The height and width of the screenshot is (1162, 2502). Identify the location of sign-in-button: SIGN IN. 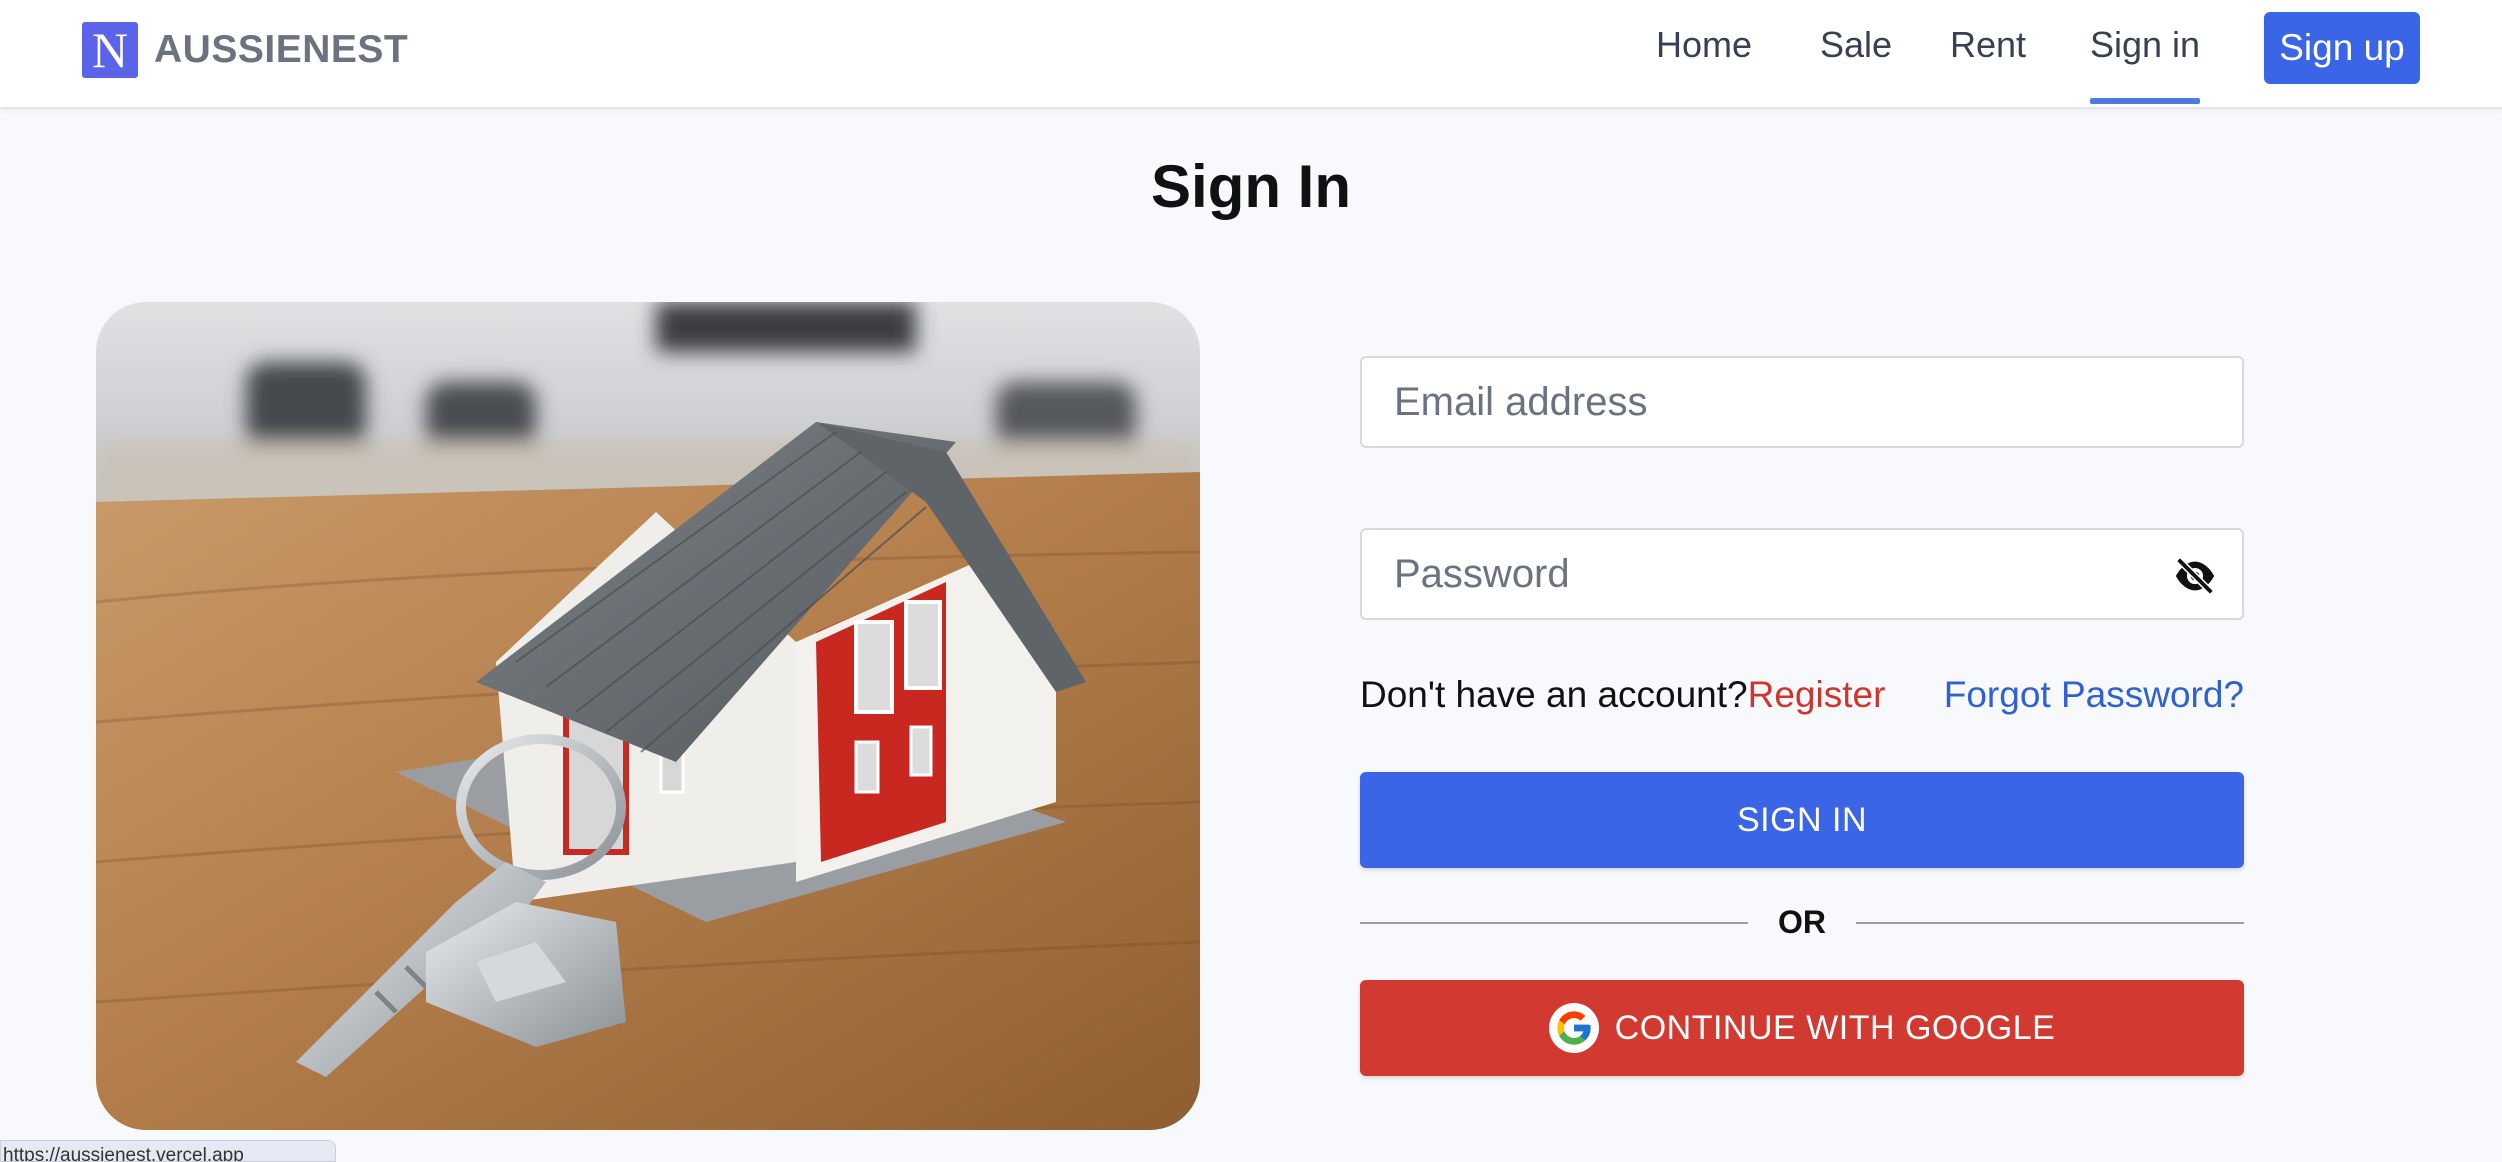
(1802, 820).